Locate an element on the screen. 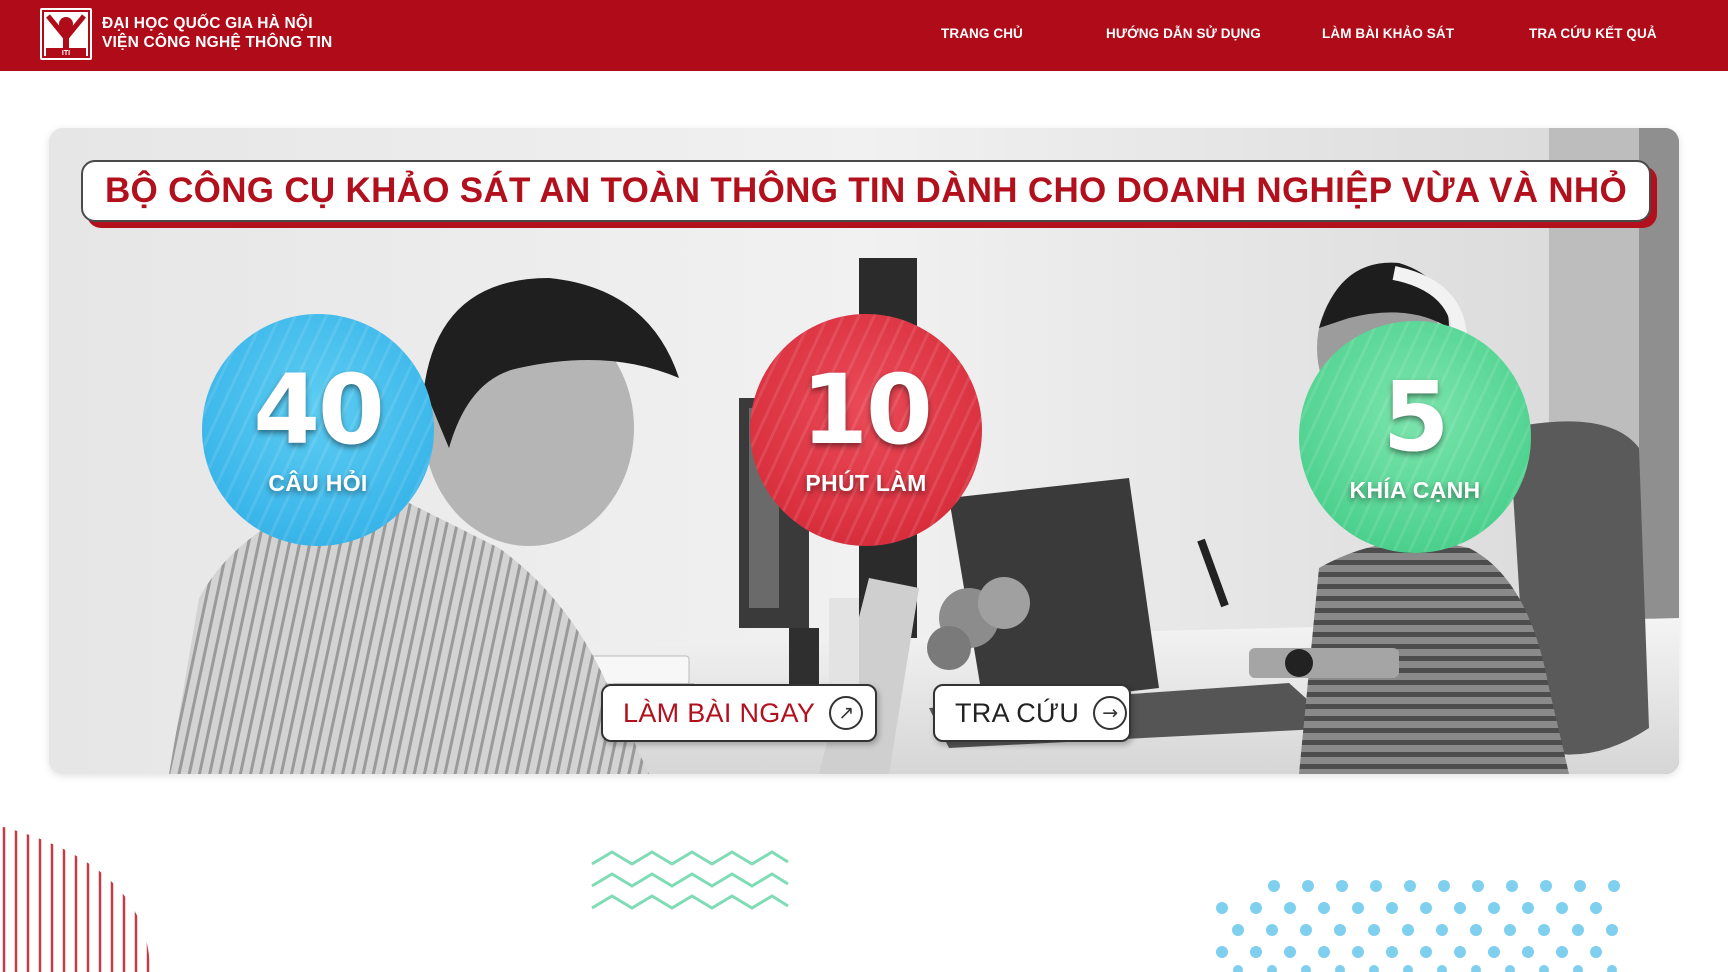 Image resolution: width=1728 pixels, height=972 pixels. lookup-label: TRA CỨU is located at coordinates (1017, 712).